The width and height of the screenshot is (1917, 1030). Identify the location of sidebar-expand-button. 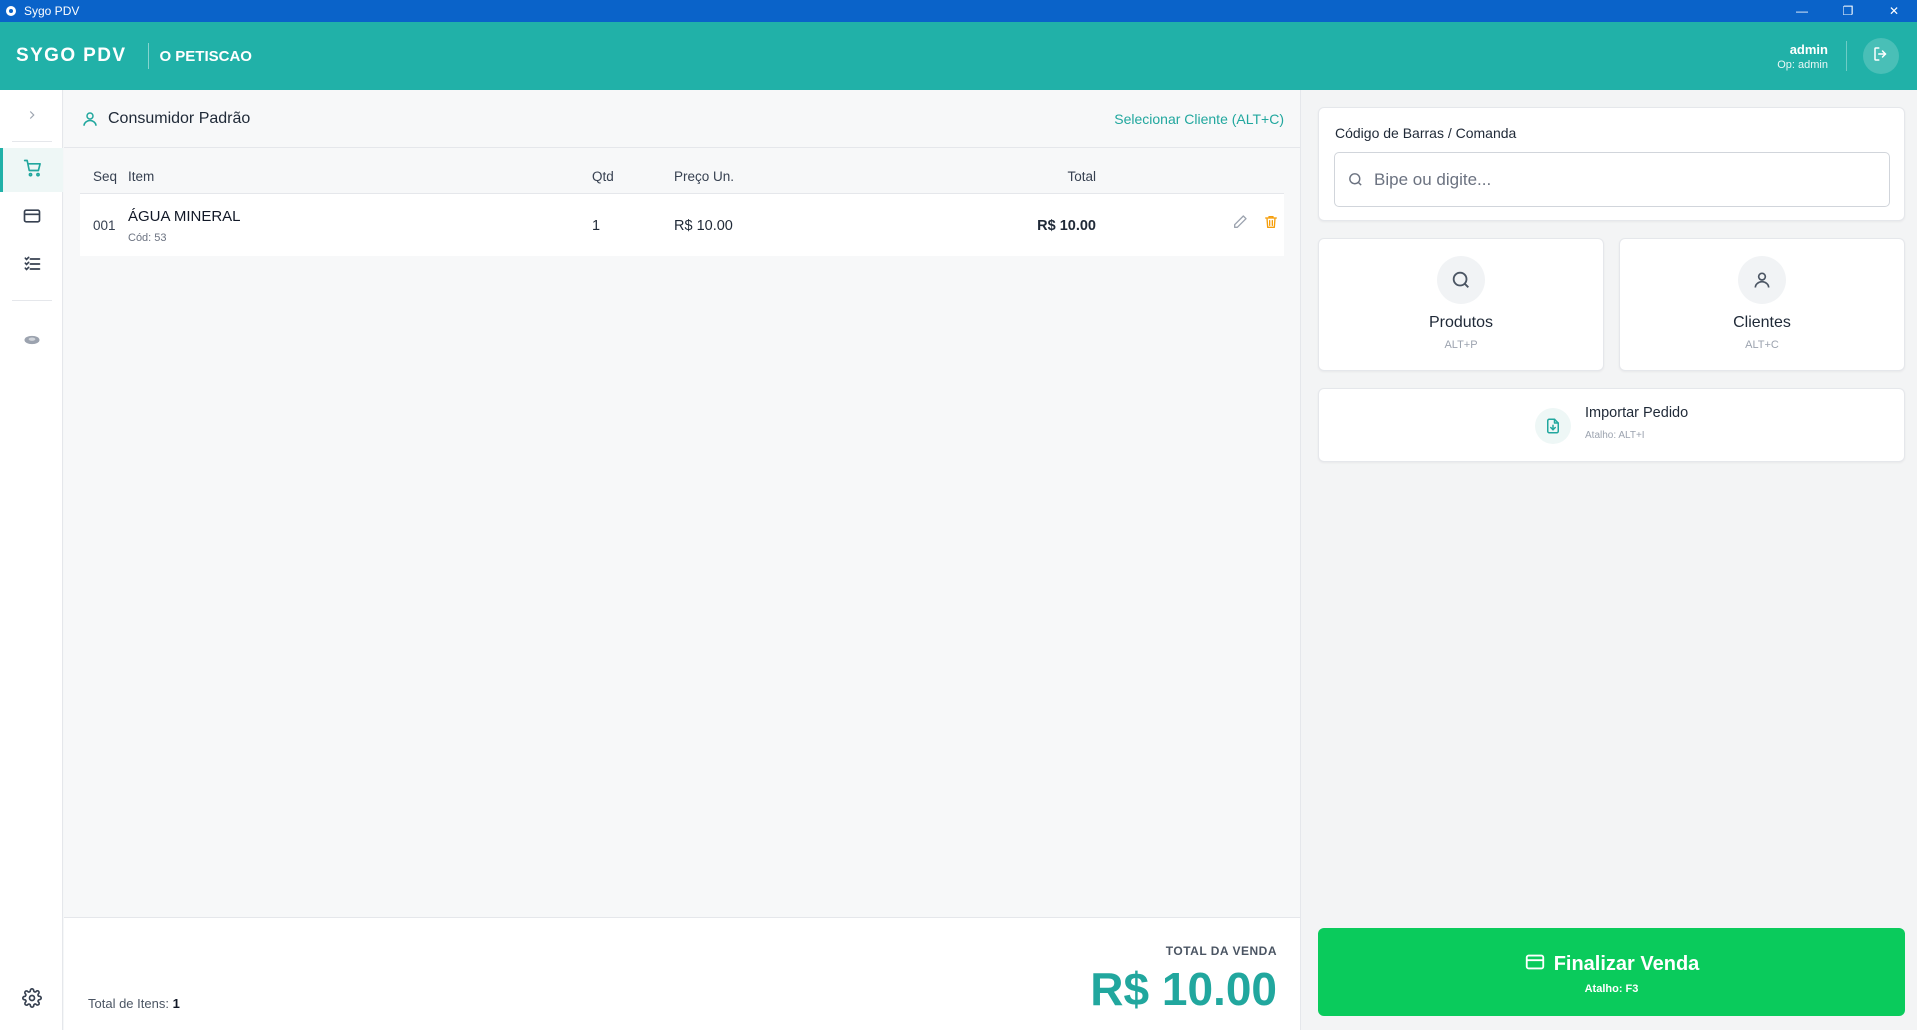
(31, 117).